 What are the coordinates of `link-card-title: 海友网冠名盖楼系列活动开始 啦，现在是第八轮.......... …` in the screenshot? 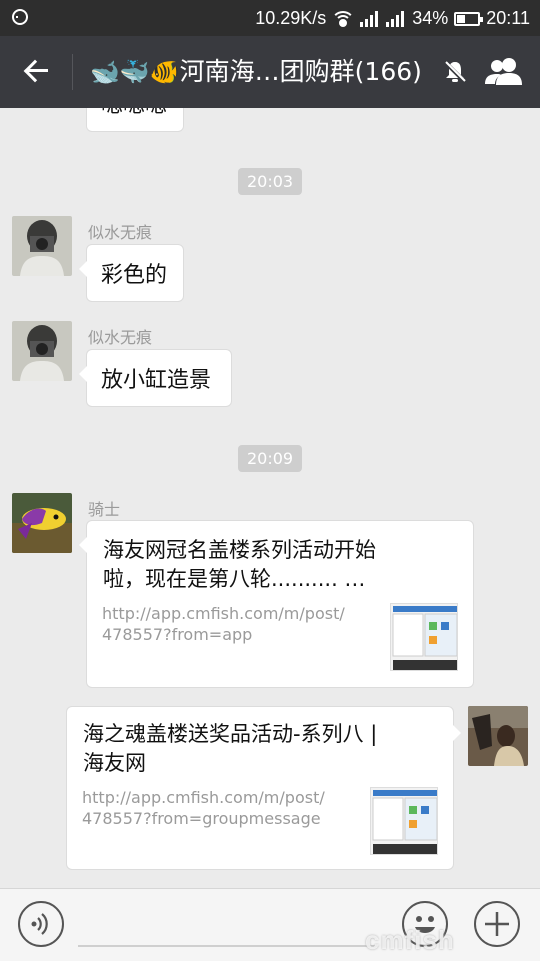 It's located at (283, 565).